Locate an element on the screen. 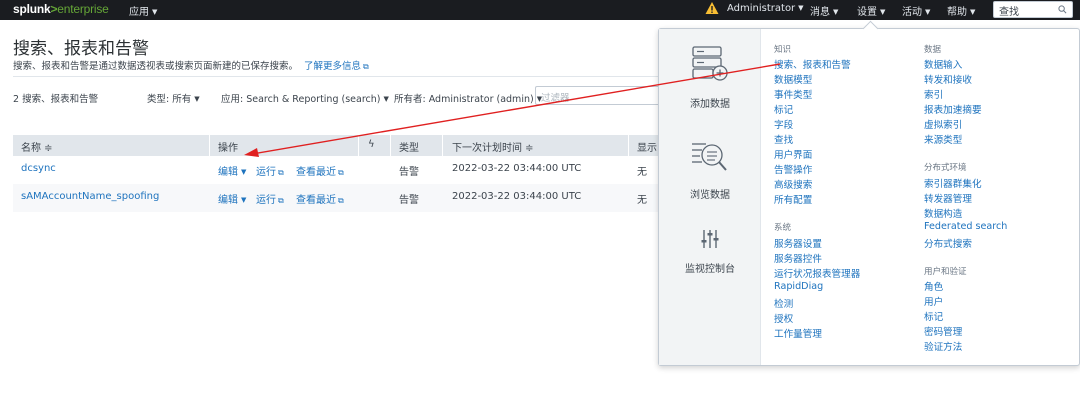 The height and width of the screenshot is (393, 1080). menu-item-alert-actions: 告警操作 is located at coordinates (793, 169).